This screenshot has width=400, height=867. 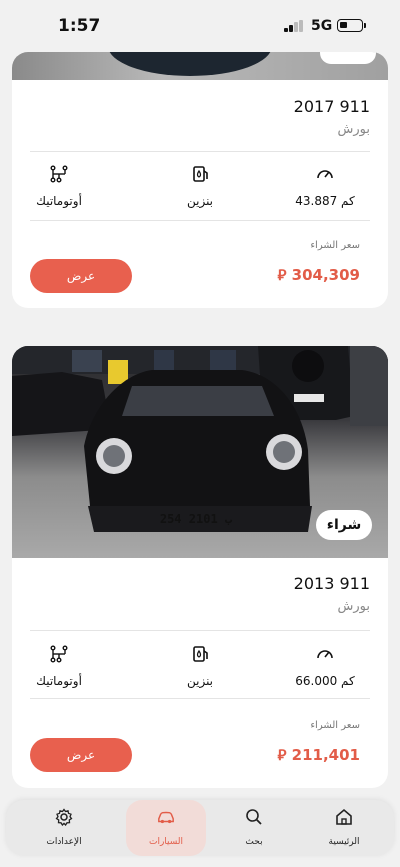 What do you see at coordinates (318, 275) in the screenshot?
I see `price-value: 304,309 ⃁` at bounding box center [318, 275].